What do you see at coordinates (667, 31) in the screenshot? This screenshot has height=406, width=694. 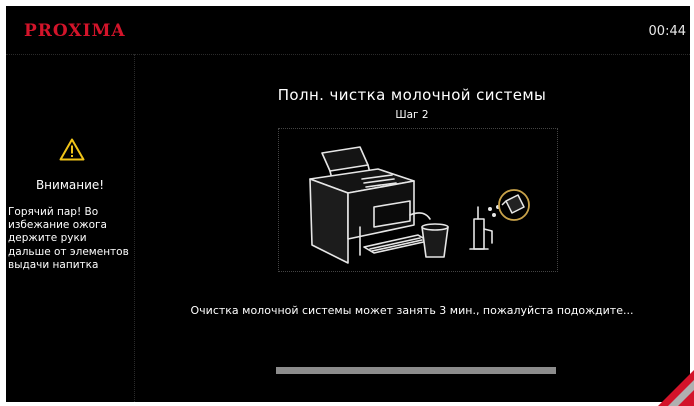 I see `clock: 00:44` at bounding box center [667, 31].